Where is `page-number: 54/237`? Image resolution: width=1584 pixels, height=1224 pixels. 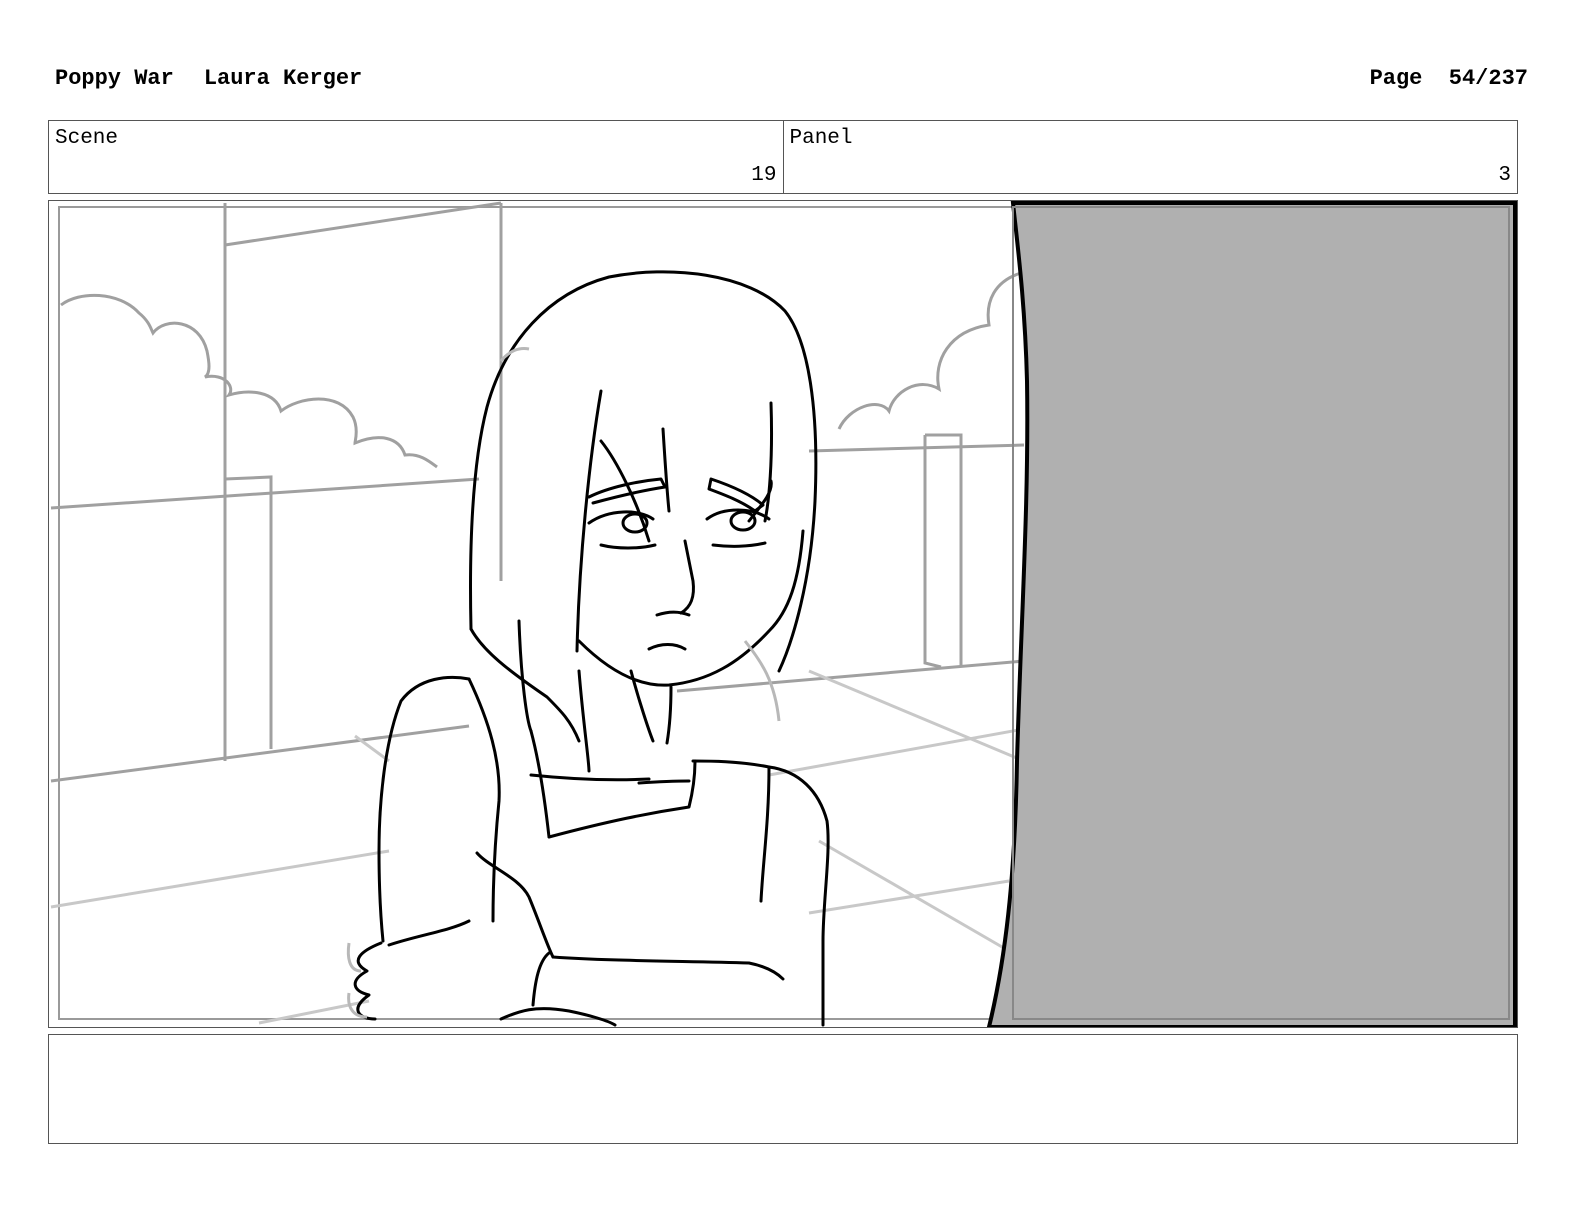
page-number: 54/237 is located at coordinates (1488, 78).